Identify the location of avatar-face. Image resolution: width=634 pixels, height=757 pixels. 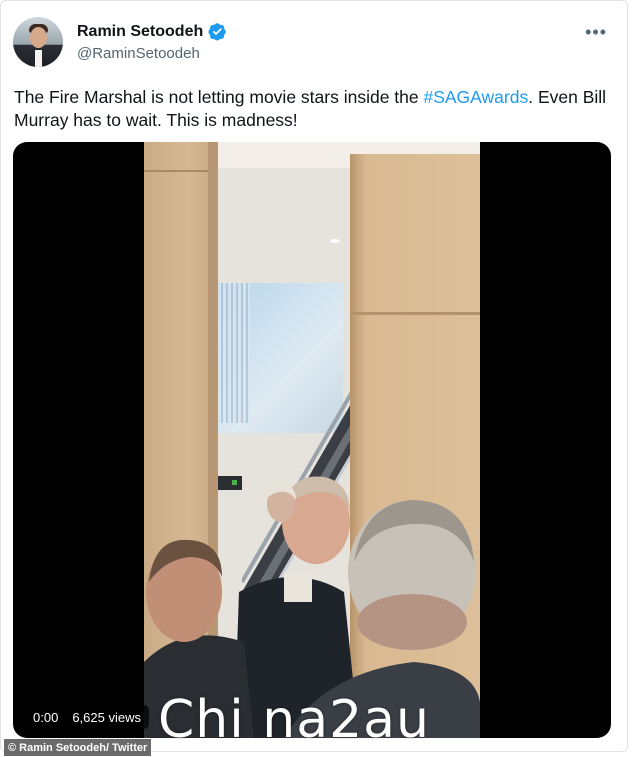
(38, 37).